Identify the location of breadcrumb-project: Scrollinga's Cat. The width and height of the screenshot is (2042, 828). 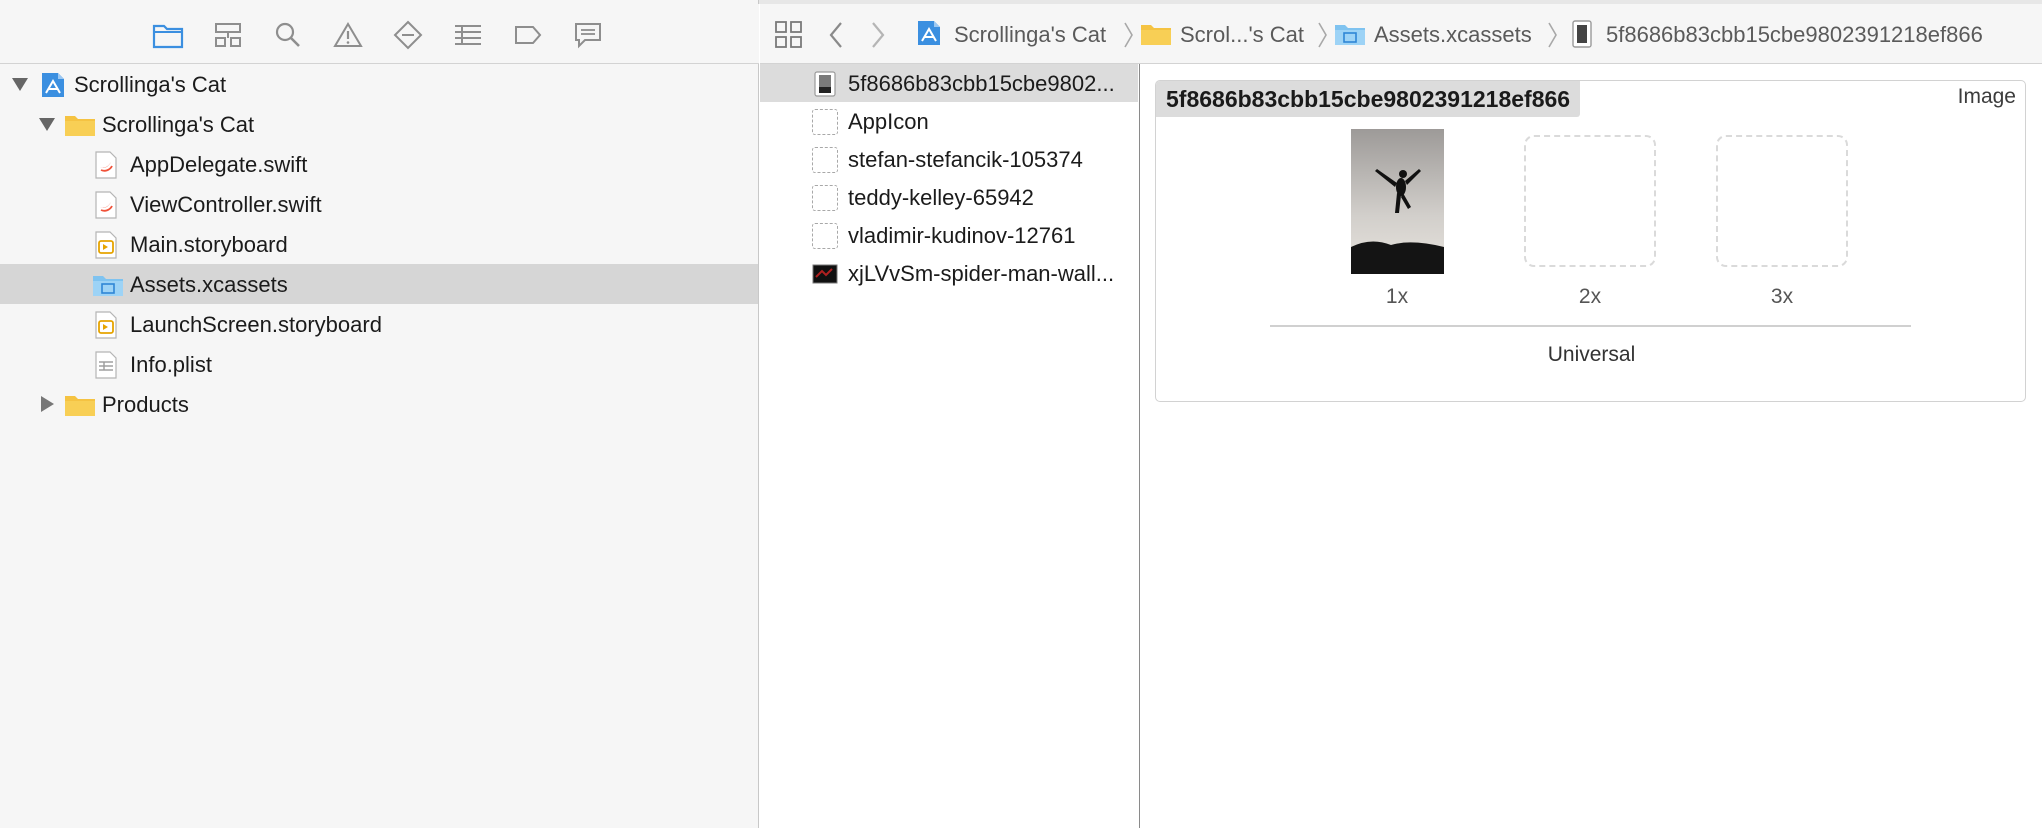
(1030, 35).